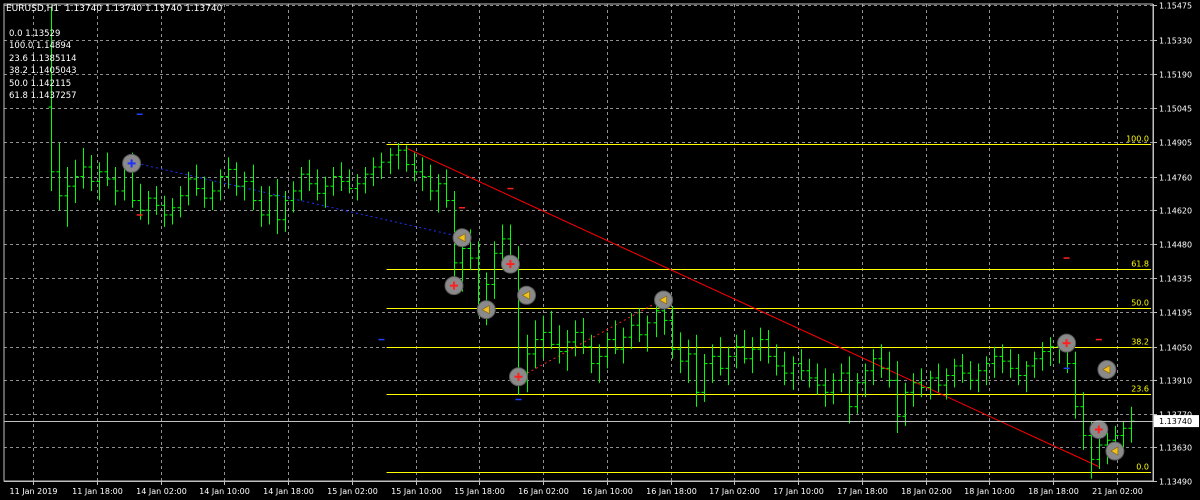 This screenshot has width=1200, height=500. Describe the element at coordinates (1175, 279) in the screenshot. I see `price-tick-label: 1.14335` at that location.